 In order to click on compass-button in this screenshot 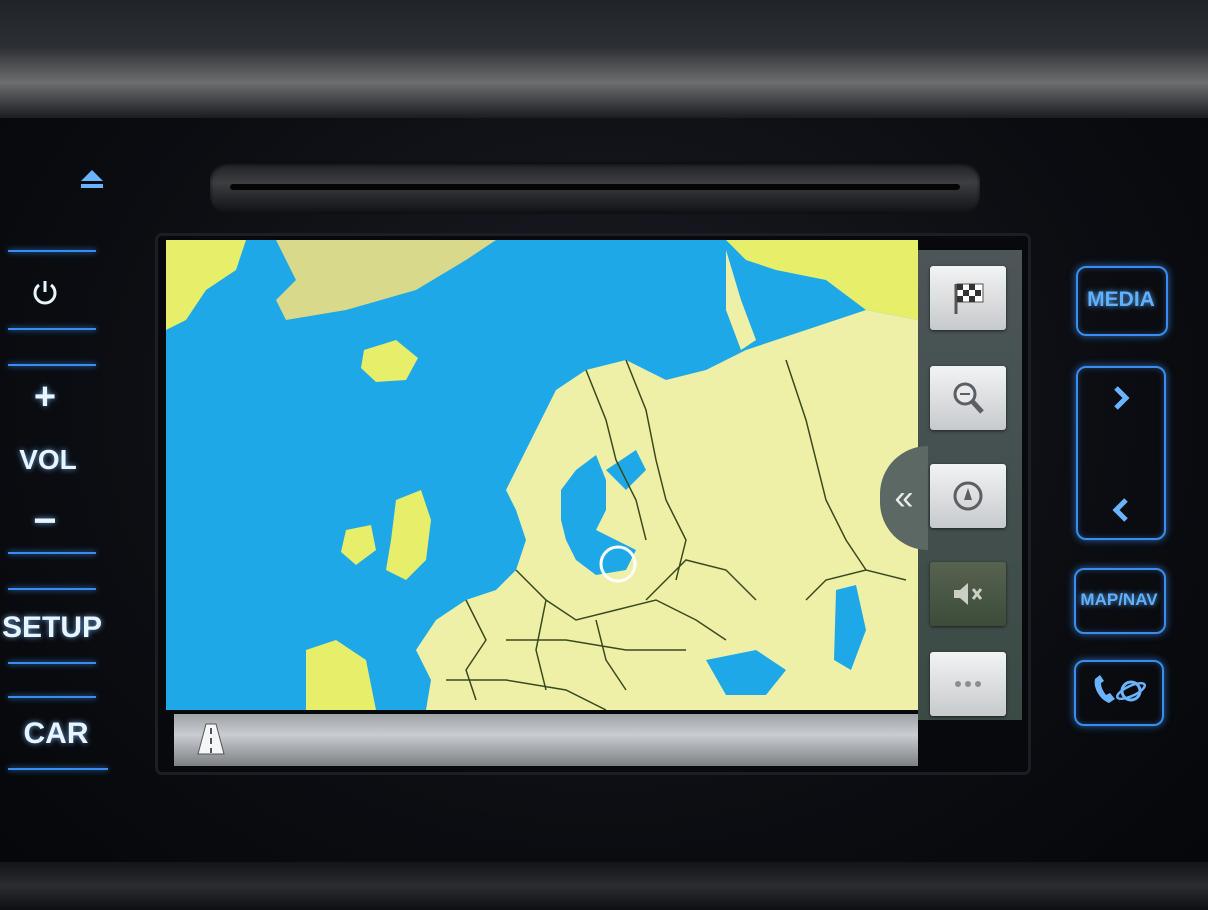, I will do `click(968, 496)`.